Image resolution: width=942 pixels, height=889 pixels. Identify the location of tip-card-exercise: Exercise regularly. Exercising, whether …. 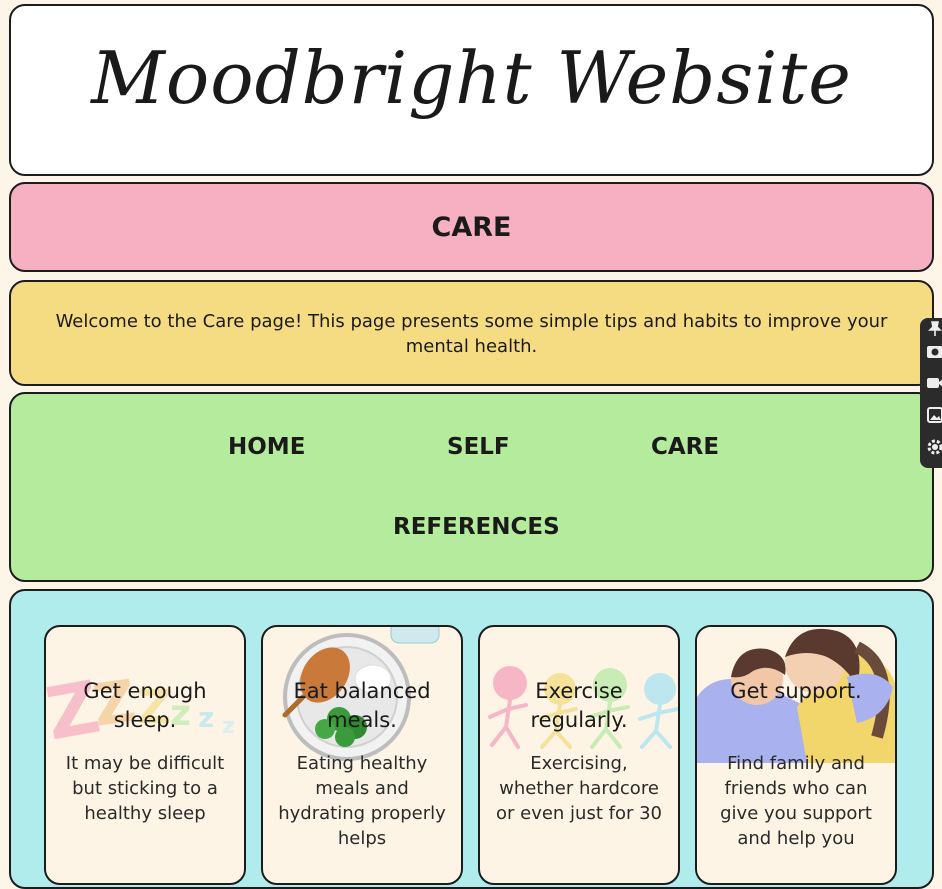
(579, 755).